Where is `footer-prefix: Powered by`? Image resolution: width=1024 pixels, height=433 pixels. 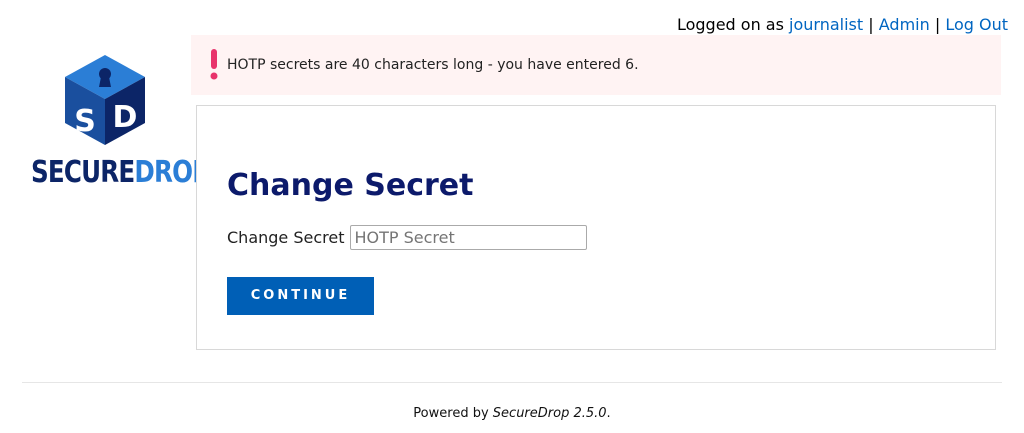 footer-prefix: Powered by is located at coordinates (451, 413).